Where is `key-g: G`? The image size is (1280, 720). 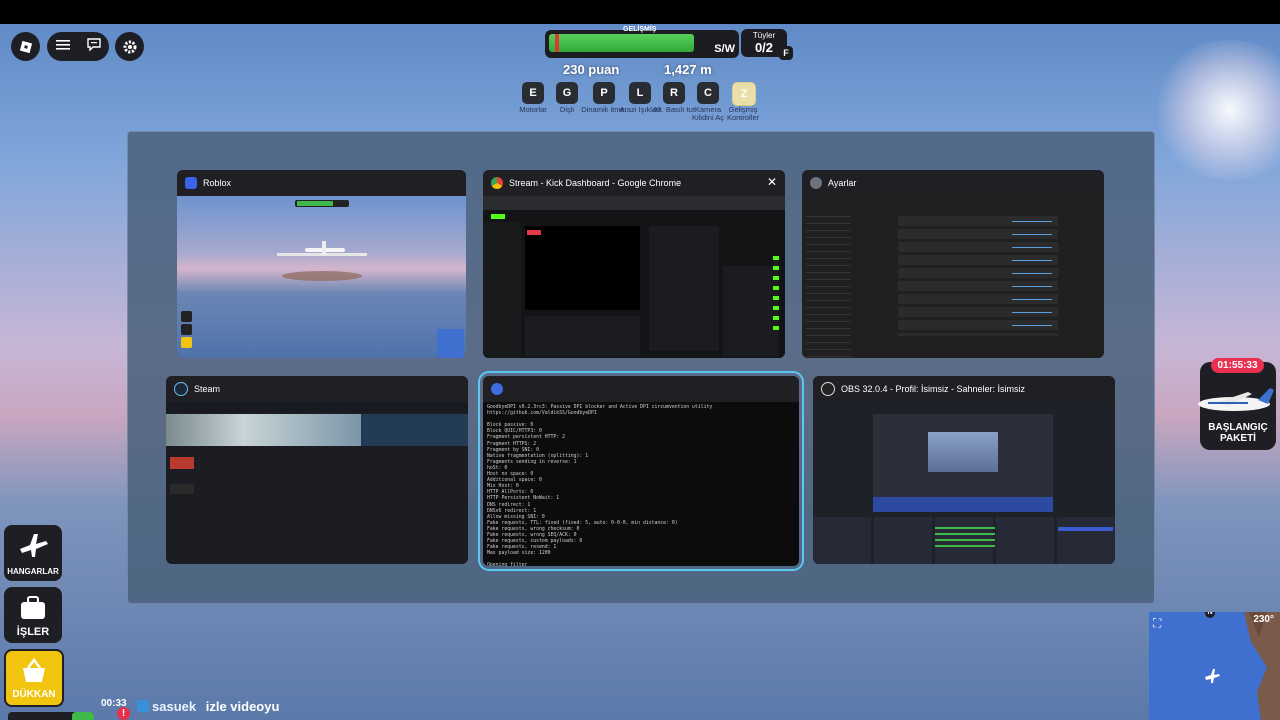
key-g: G is located at coordinates (567, 93).